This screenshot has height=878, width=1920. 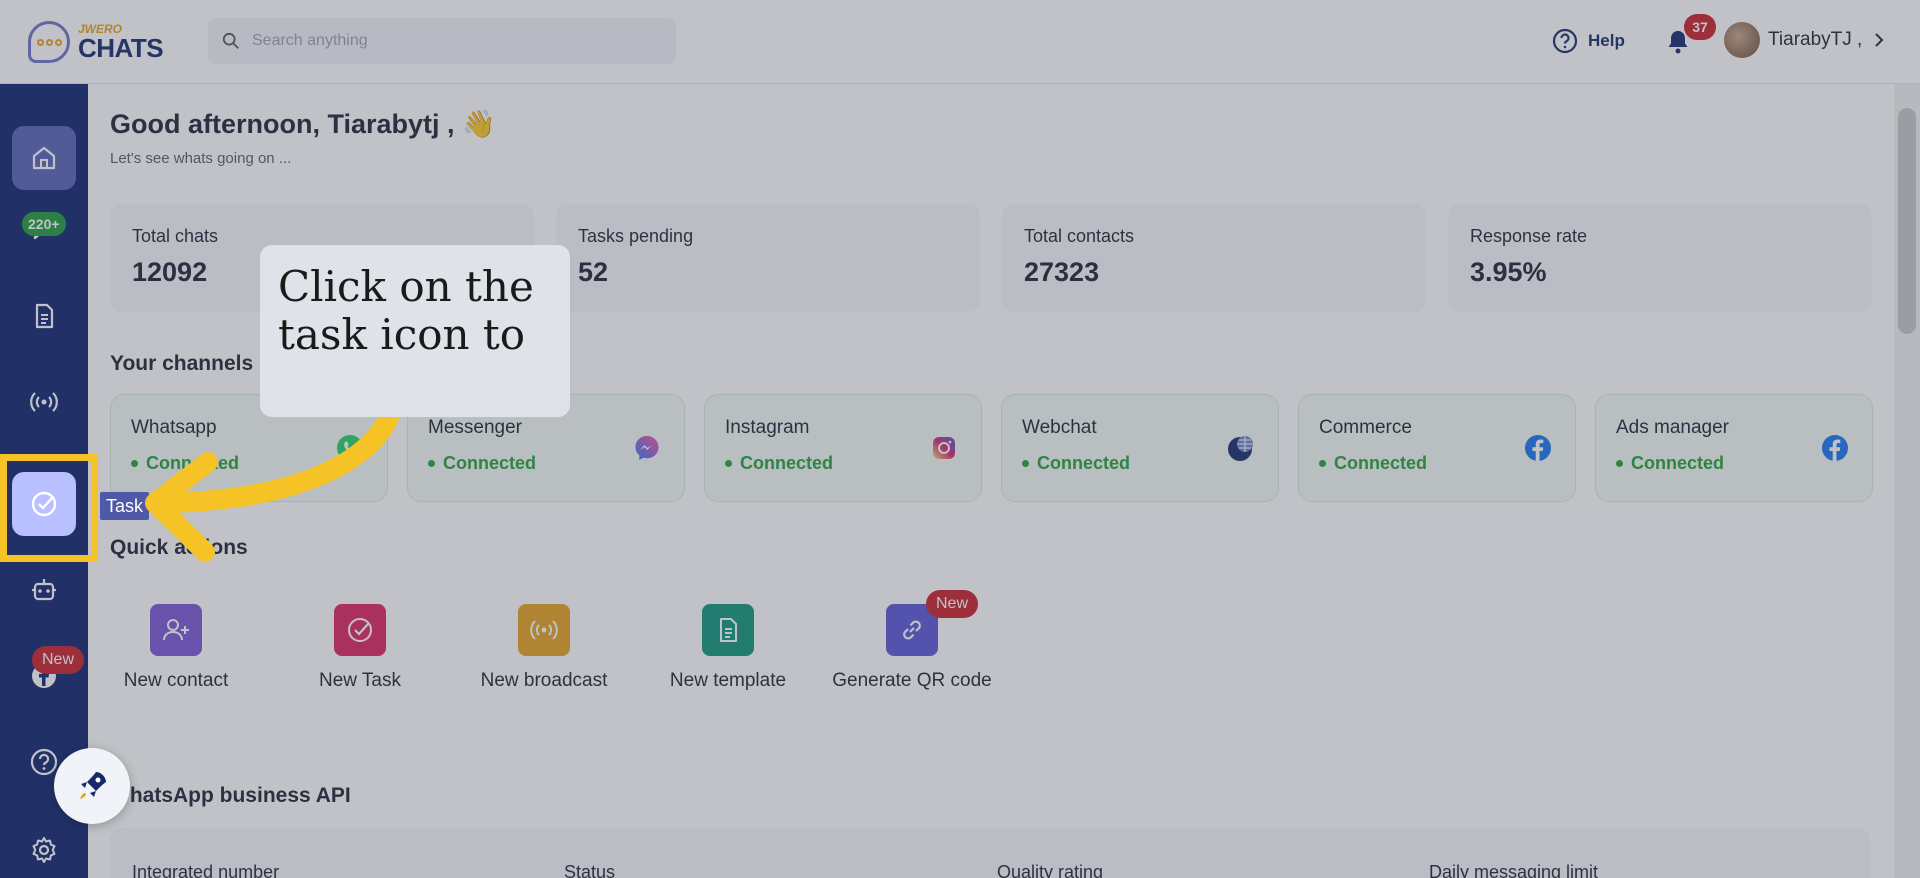 I want to click on stat-value: 27323, so click(x=1062, y=272).